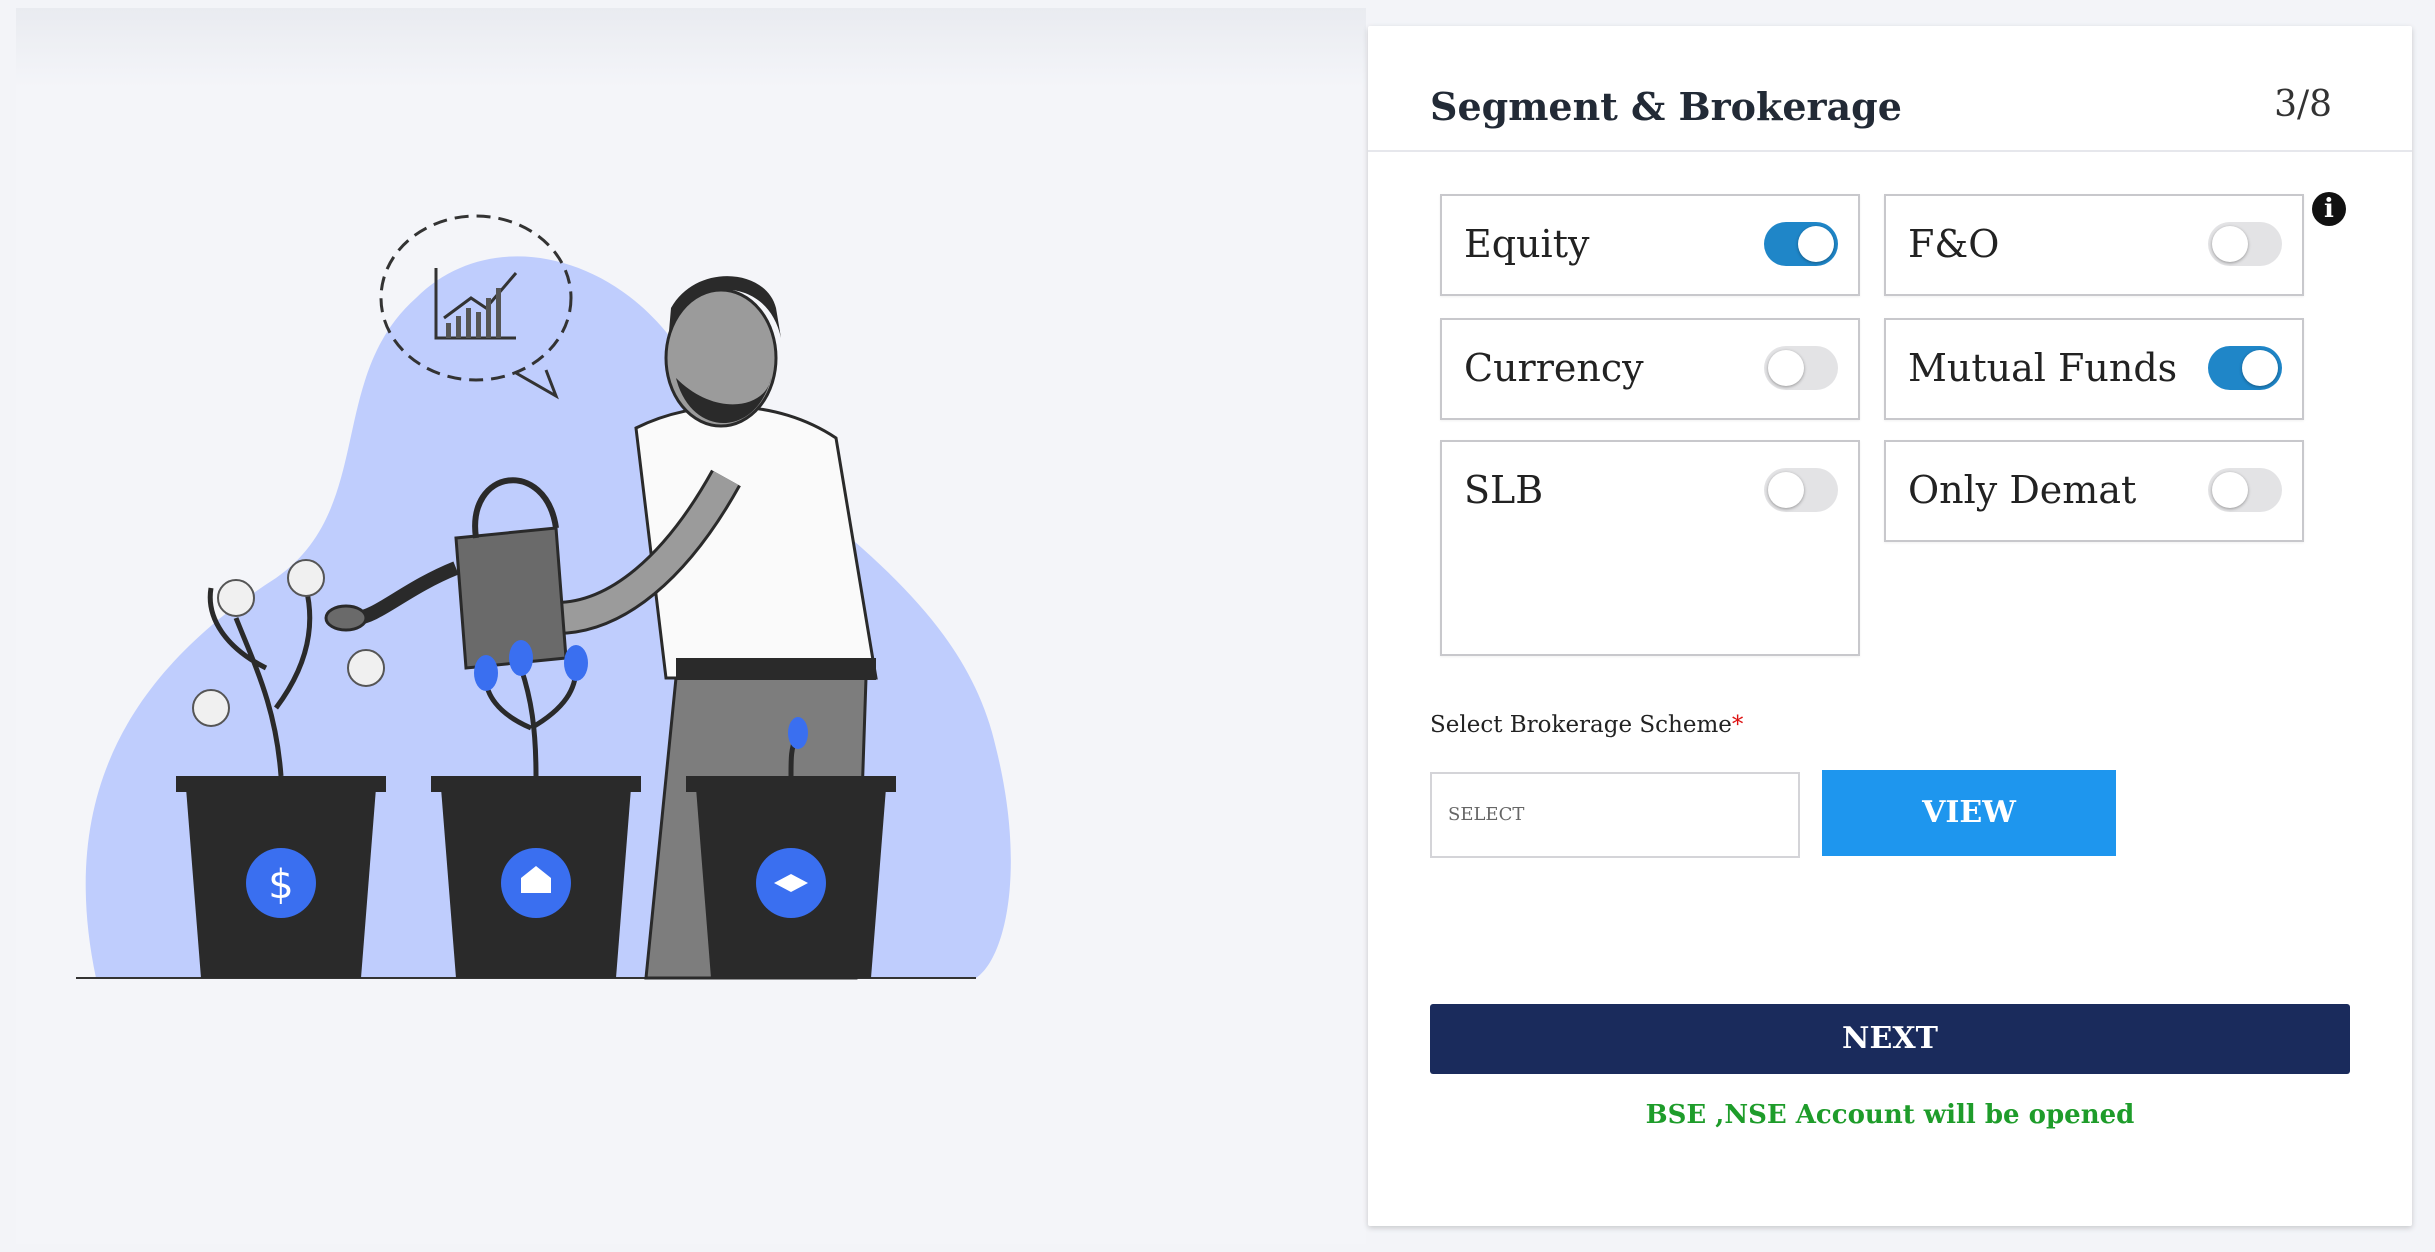 This screenshot has width=2435, height=1252. What do you see at coordinates (1666, 106) in the screenshot?
I see `page-title: Segment & Brokerage` at bounding box center [1666, 106].